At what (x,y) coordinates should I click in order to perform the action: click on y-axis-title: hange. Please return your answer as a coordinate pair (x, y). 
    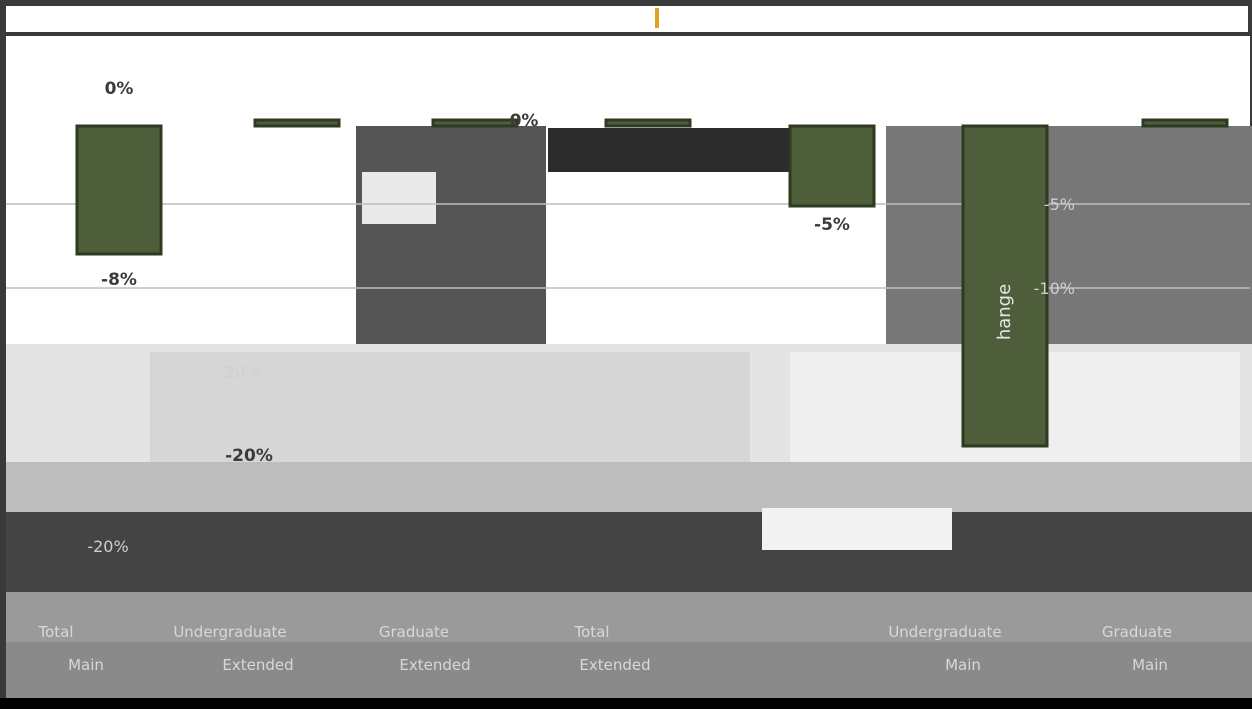
    Looking at the image, I should click on (1004, 312).